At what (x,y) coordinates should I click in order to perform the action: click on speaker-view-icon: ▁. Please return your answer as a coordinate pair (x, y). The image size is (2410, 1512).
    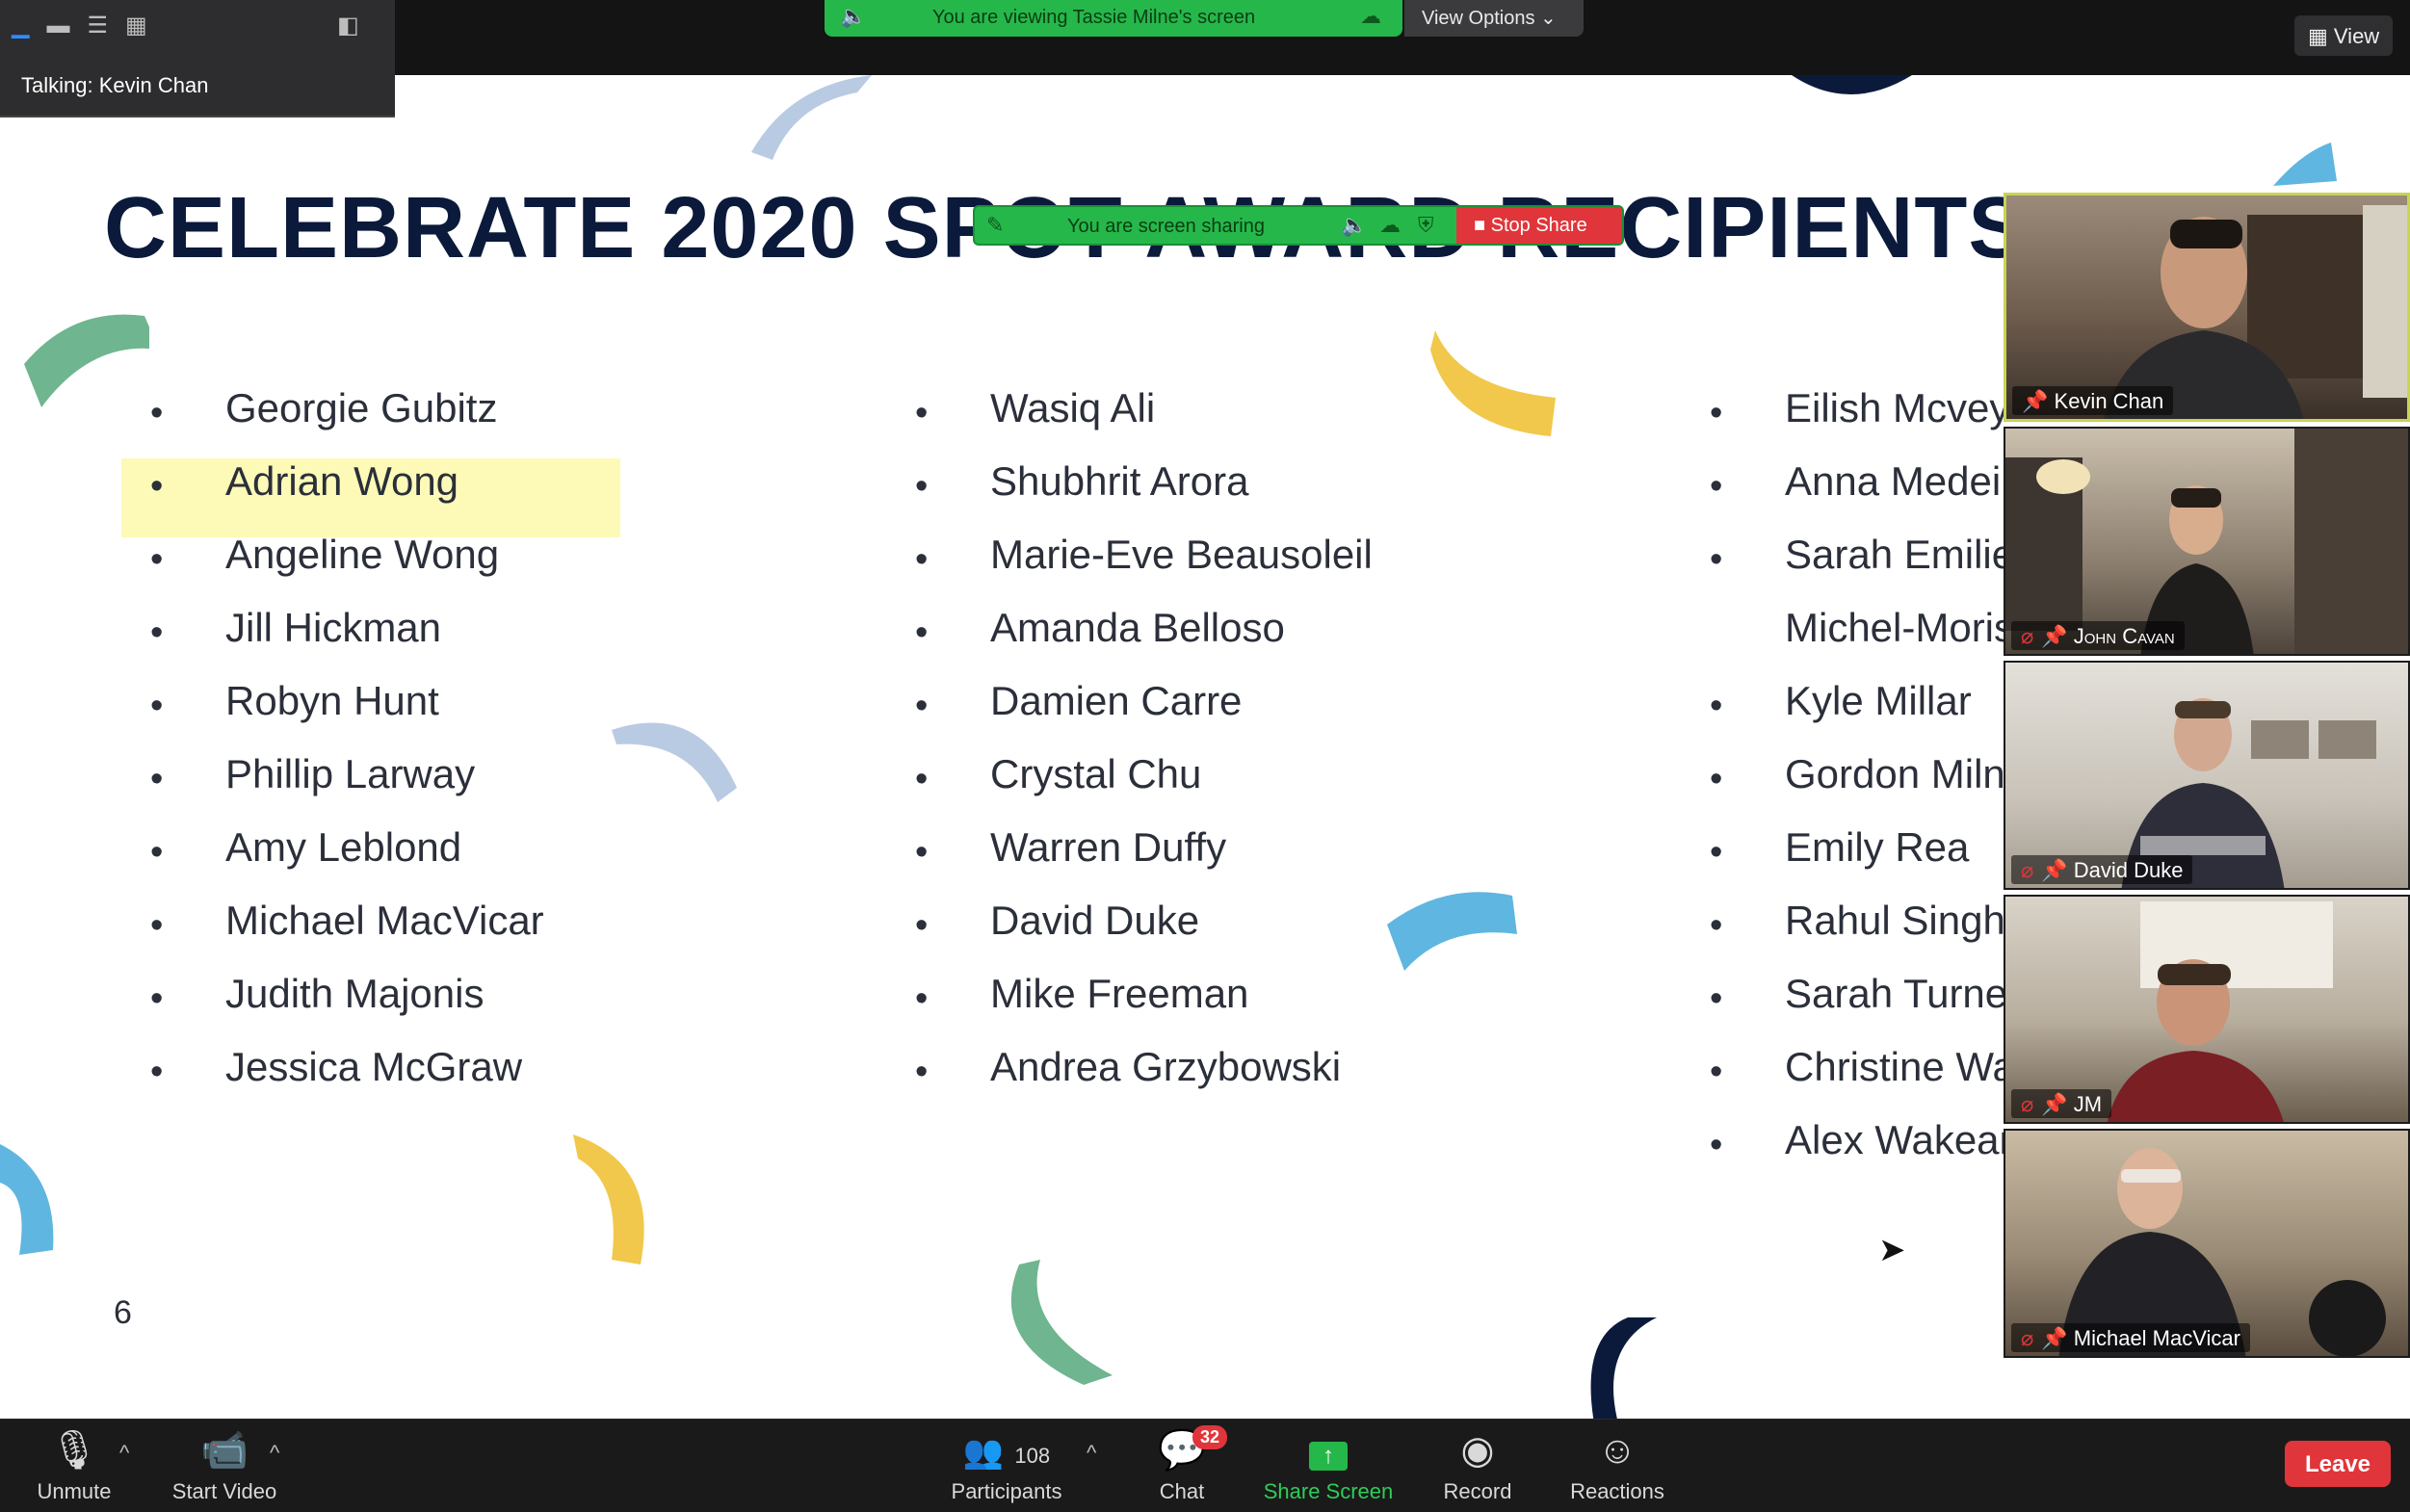
    Looking at the image, I should click on (20, 26).